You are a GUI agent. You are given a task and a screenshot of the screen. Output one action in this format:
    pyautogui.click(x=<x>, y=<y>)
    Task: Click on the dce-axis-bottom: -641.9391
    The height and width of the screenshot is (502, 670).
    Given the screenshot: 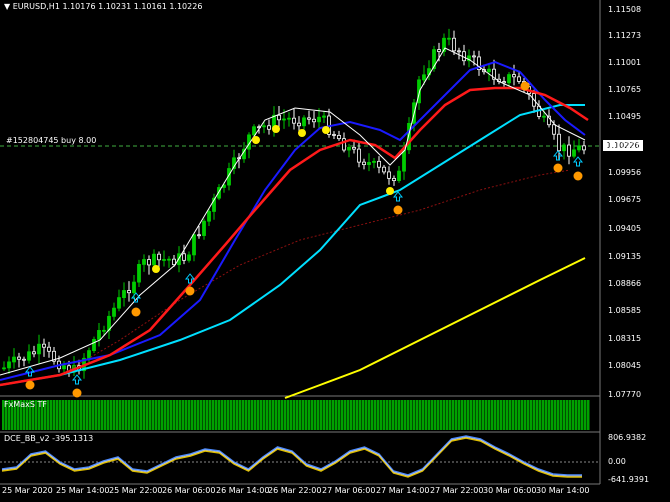 What is the action you would take?
    pyautogui.click(x=629, y=479)
    